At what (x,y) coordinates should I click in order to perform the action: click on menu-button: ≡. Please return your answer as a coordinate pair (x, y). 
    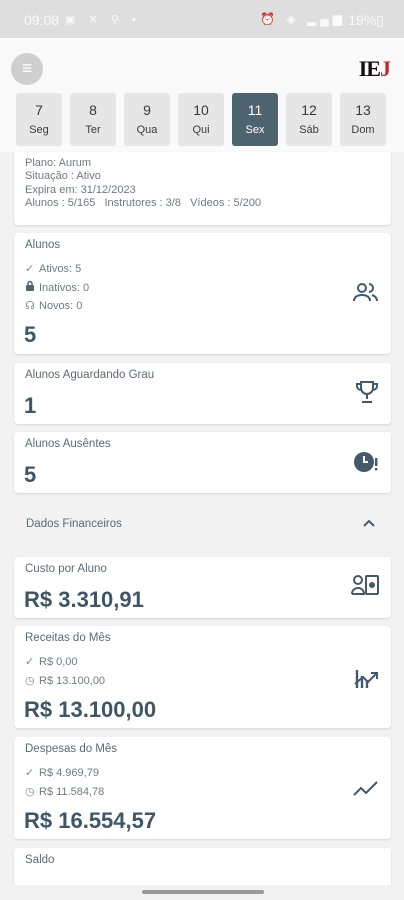
    Looking at the image, I should click on (27, 69).